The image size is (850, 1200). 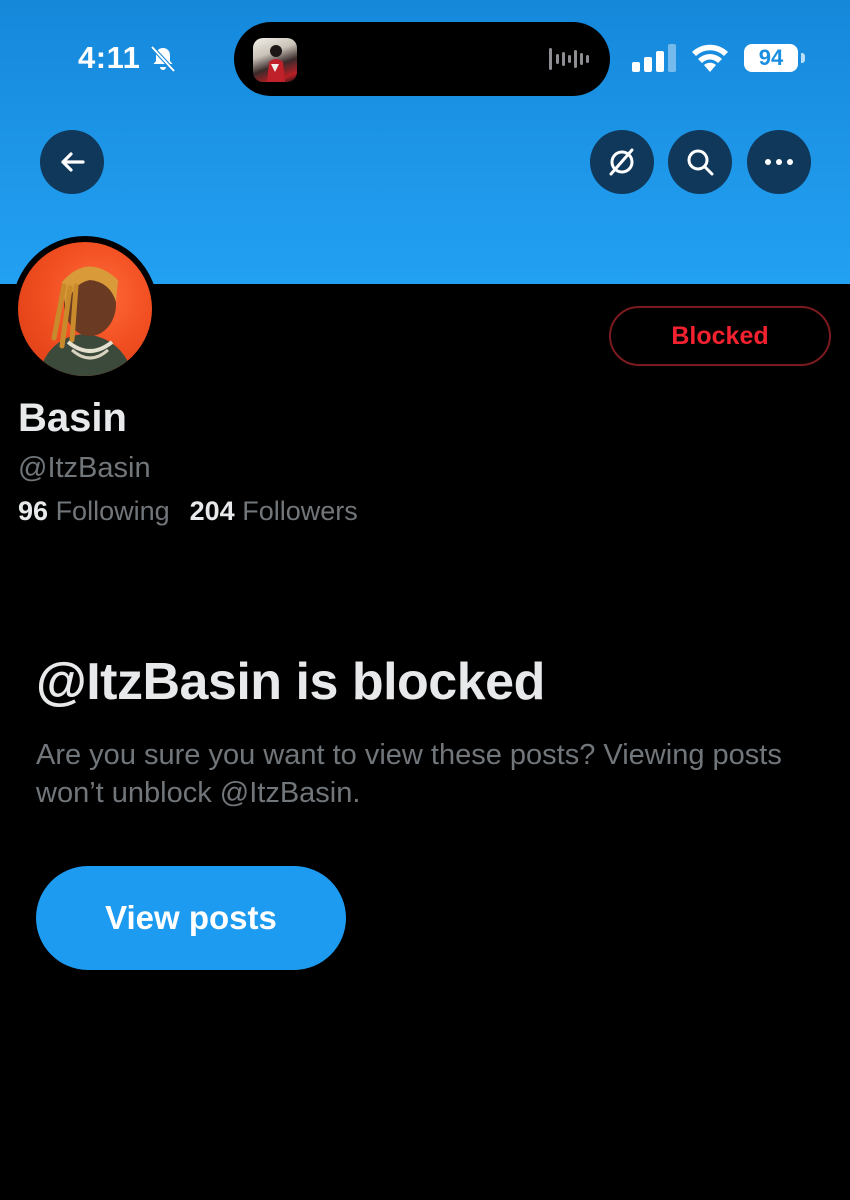 I want to click on wifi-icon, so click(x=710, y=58).